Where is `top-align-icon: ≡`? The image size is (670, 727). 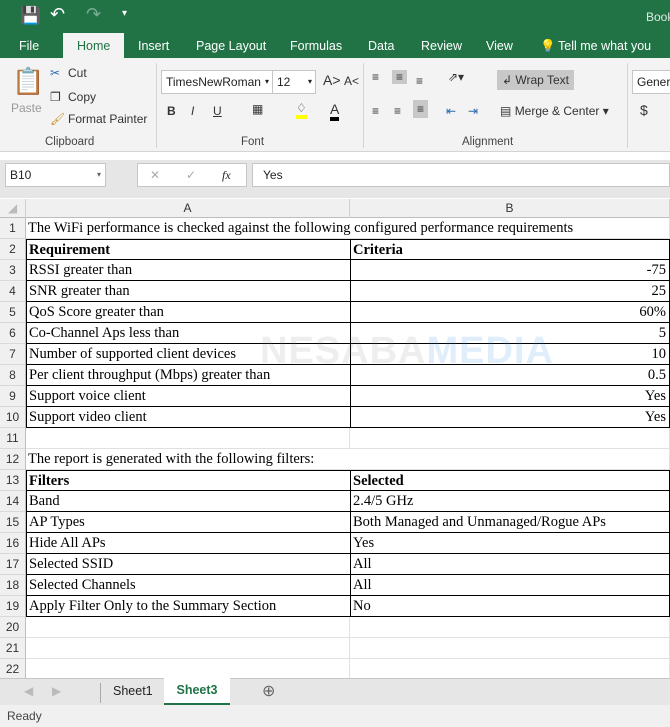 top-align-icon: ≡ is located at coordinates (375, 77).